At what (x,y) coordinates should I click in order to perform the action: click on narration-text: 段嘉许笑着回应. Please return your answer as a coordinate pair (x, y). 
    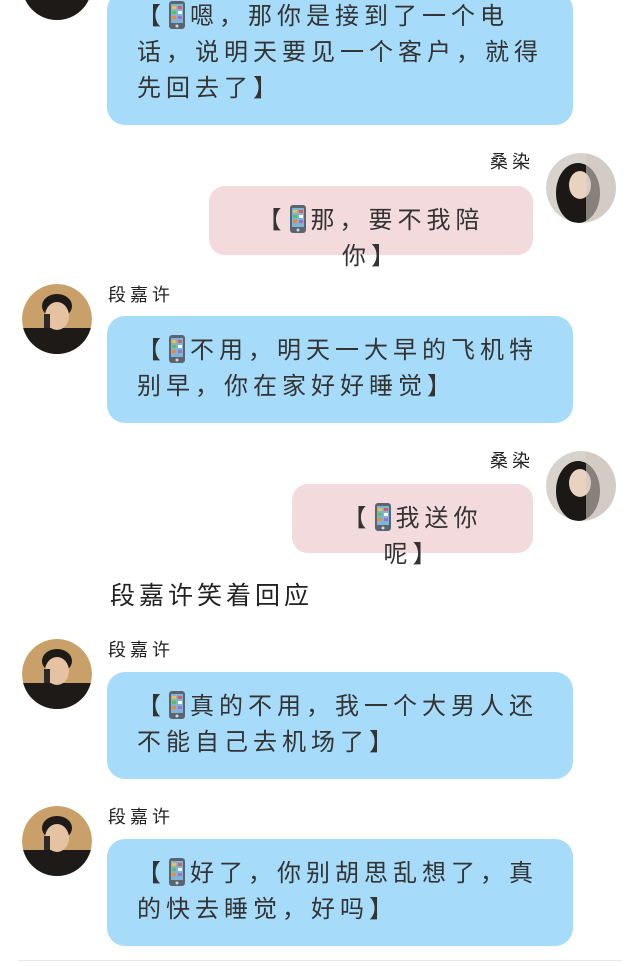
    Looking at the image, I should click on (212, 595).